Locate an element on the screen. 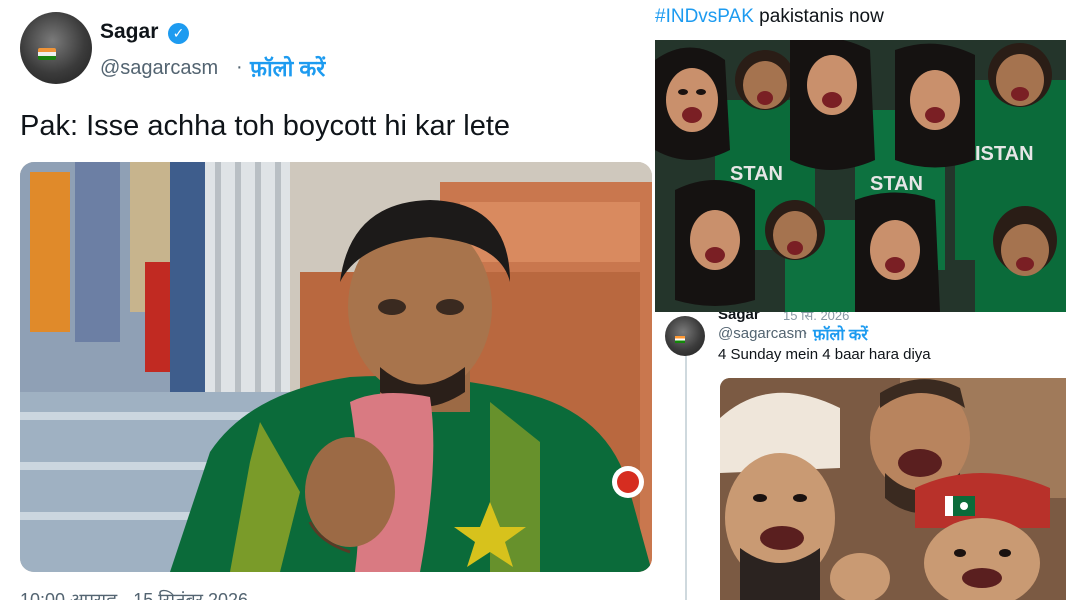 The height and width of the screenshot is (600, 1066). user-name-small: Sagar is located at coordinates (739, 317).